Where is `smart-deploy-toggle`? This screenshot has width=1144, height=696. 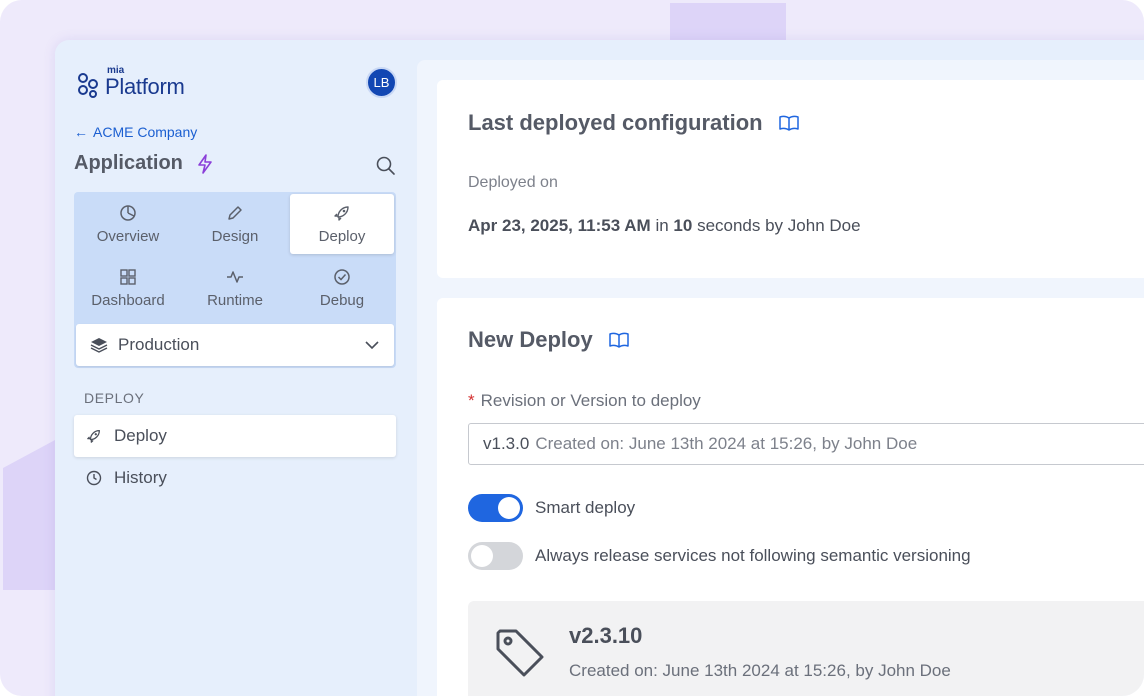 smart-deploy-toggle is located at coordinates (495, 508).